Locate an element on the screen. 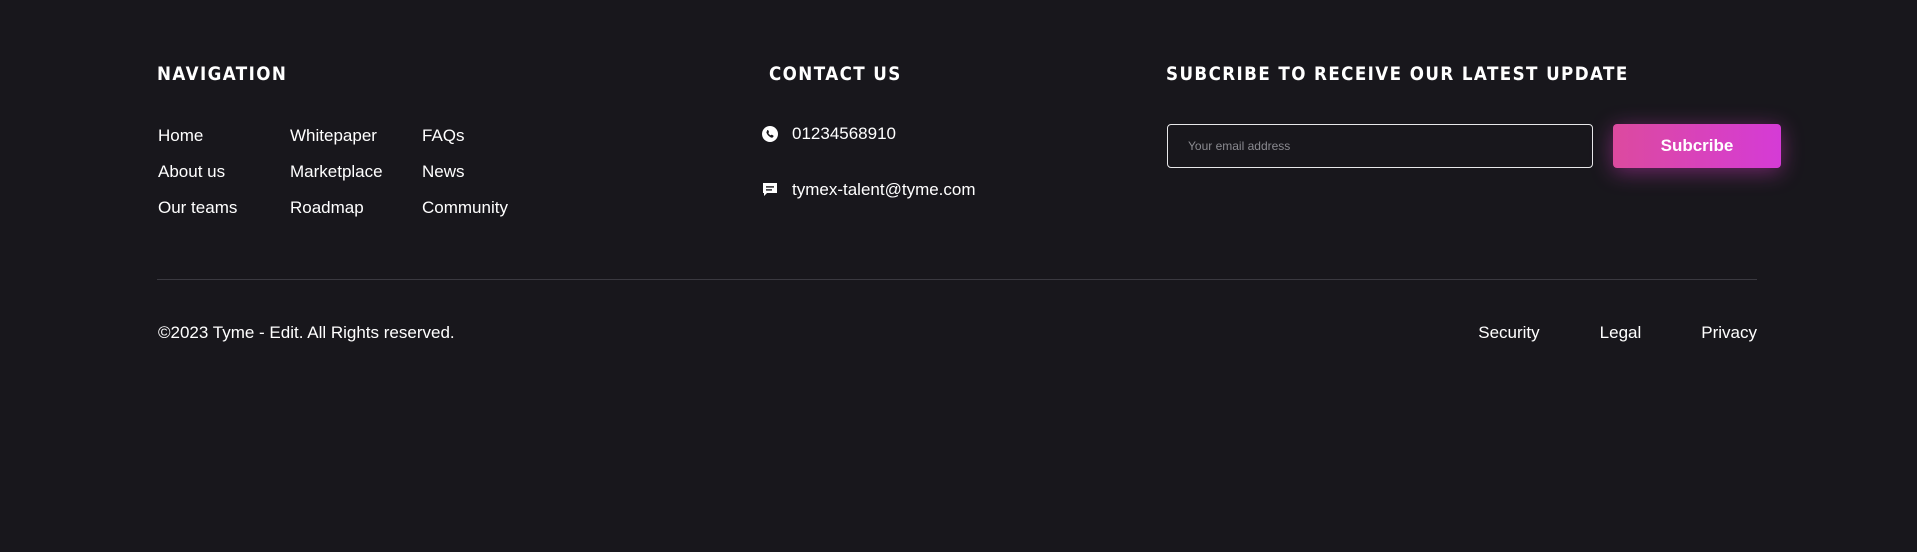 This screenshot has width=1917, height=552. contact-email: tymex-talent@tyme.com is located at coordinates (868, 190).